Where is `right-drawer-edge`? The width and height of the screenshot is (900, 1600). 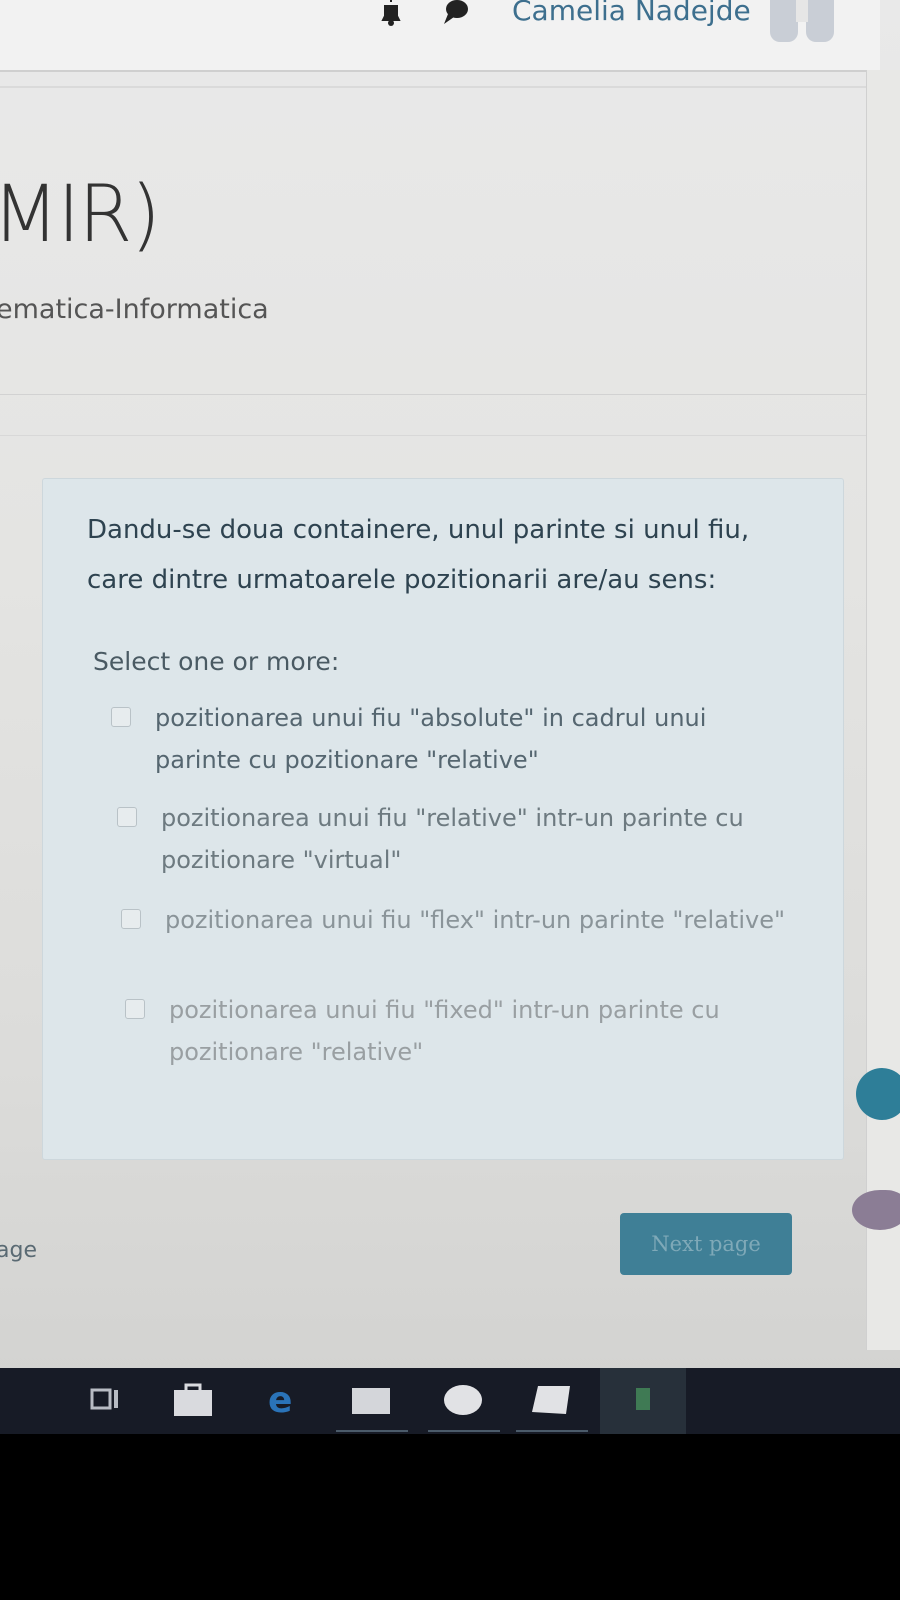
right-drawer-edge is located at coordinates (883, 710).